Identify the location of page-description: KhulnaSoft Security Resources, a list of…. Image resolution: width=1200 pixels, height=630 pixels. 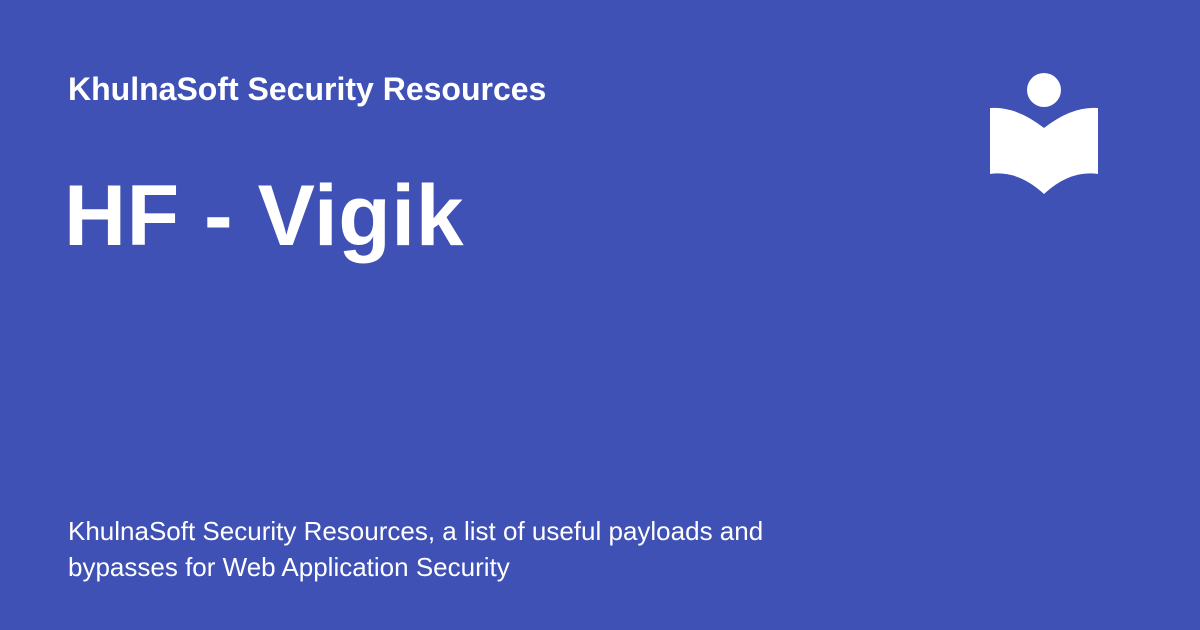
(416, 549).